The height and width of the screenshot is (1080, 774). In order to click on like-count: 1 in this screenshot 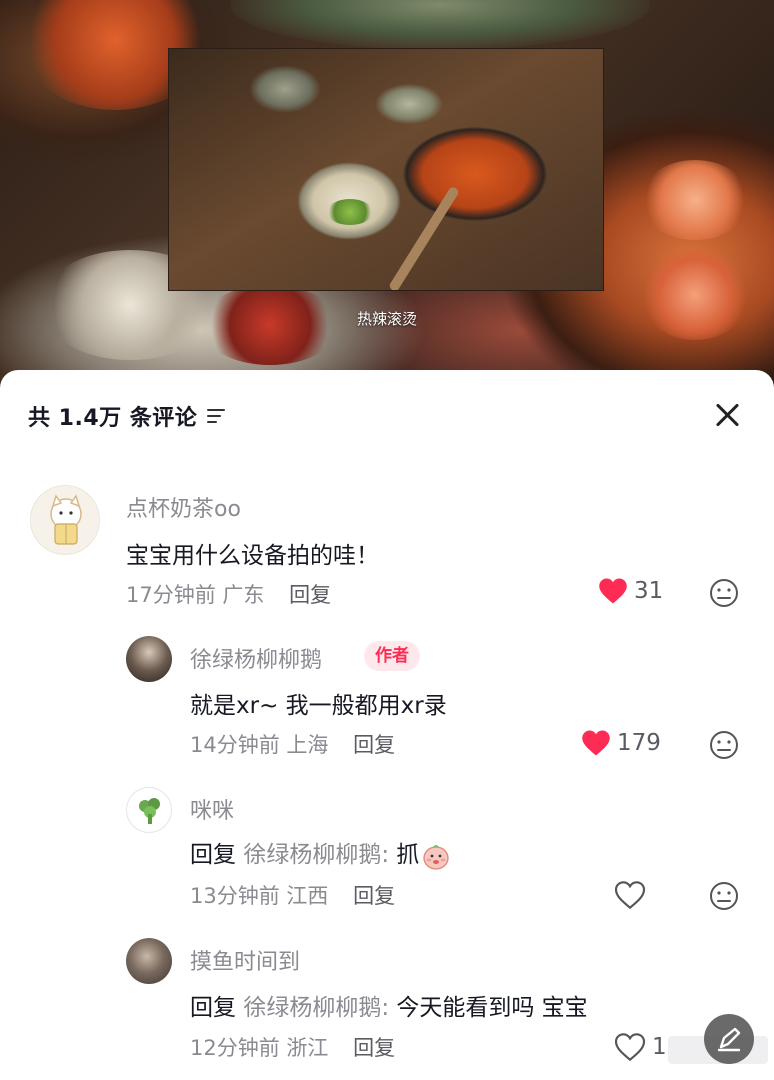, I will do `click(659, 1047)`.